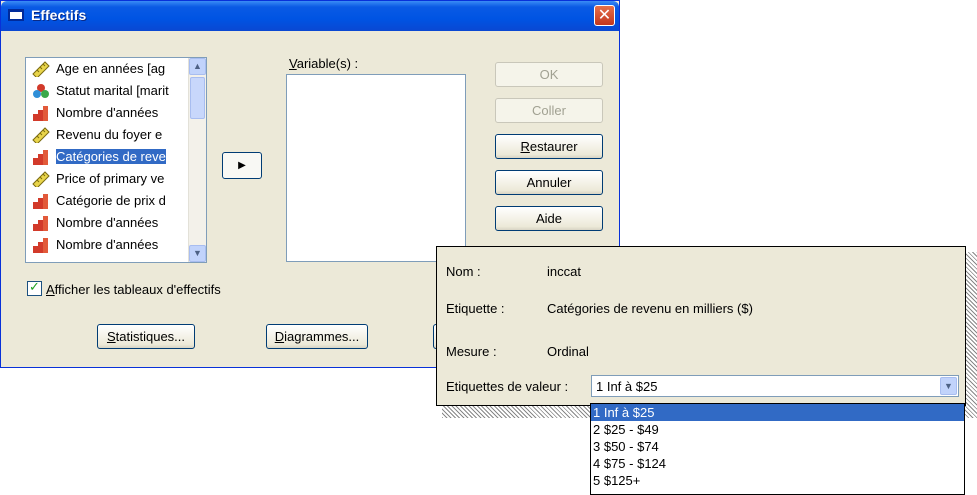 The width and height of the screenshot is (977, 495). Describe the element at coordinates (948, 386) in the screenshot. I see `chevron-down-icon: ▼` at that location.